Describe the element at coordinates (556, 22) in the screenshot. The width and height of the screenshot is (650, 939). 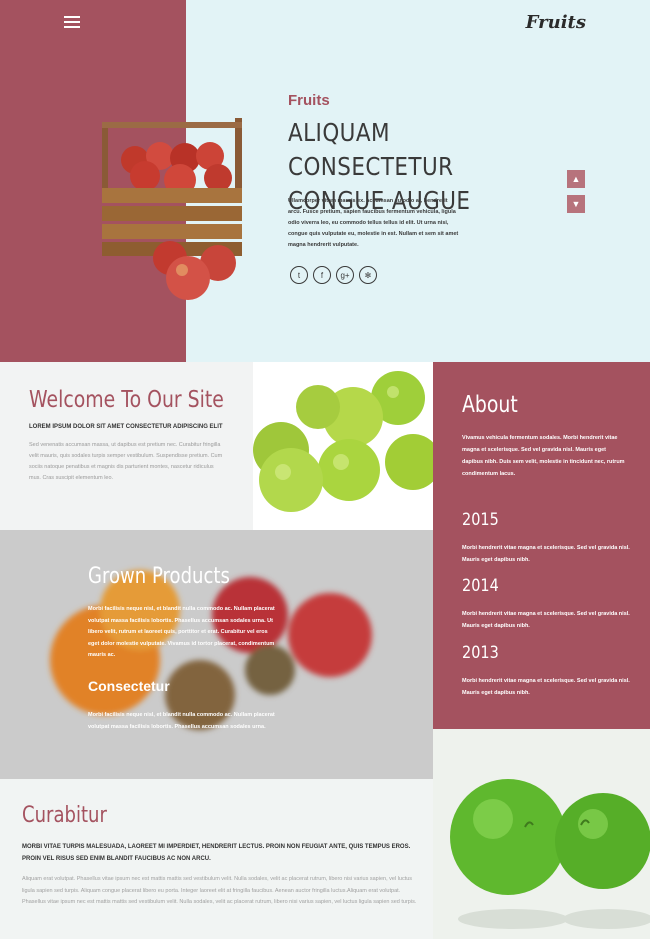
I see `brand-logo: Fruits` at that location.